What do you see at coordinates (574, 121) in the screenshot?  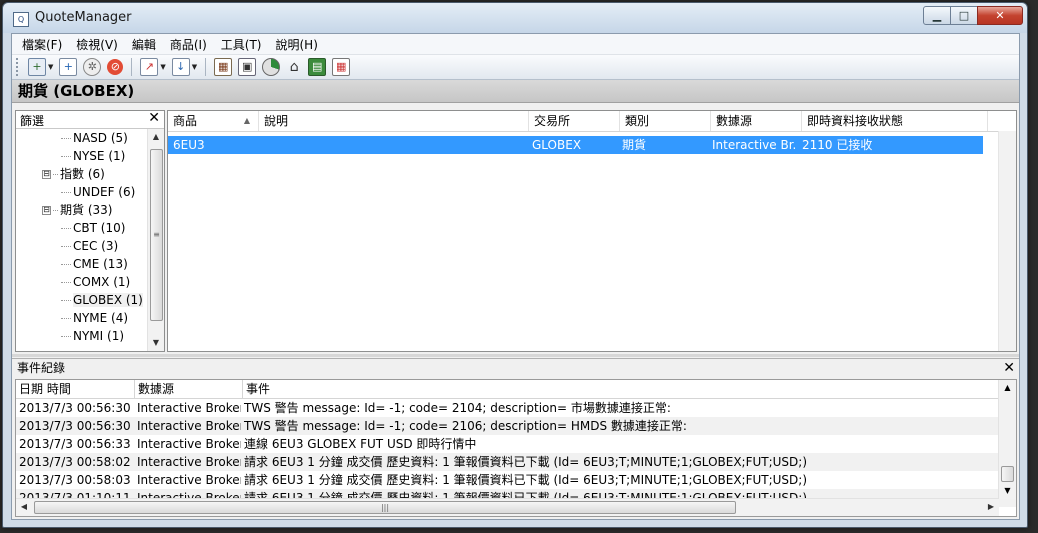 I see `column-header-exchange: 交易所` at bounding box center [574, 121].